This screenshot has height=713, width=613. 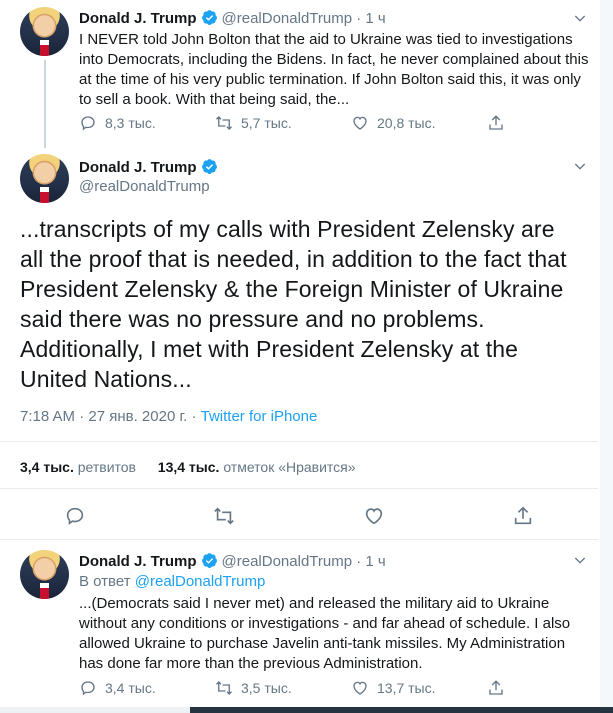 I want to click on bottom-edge-dark, so click(x=401, y=710).